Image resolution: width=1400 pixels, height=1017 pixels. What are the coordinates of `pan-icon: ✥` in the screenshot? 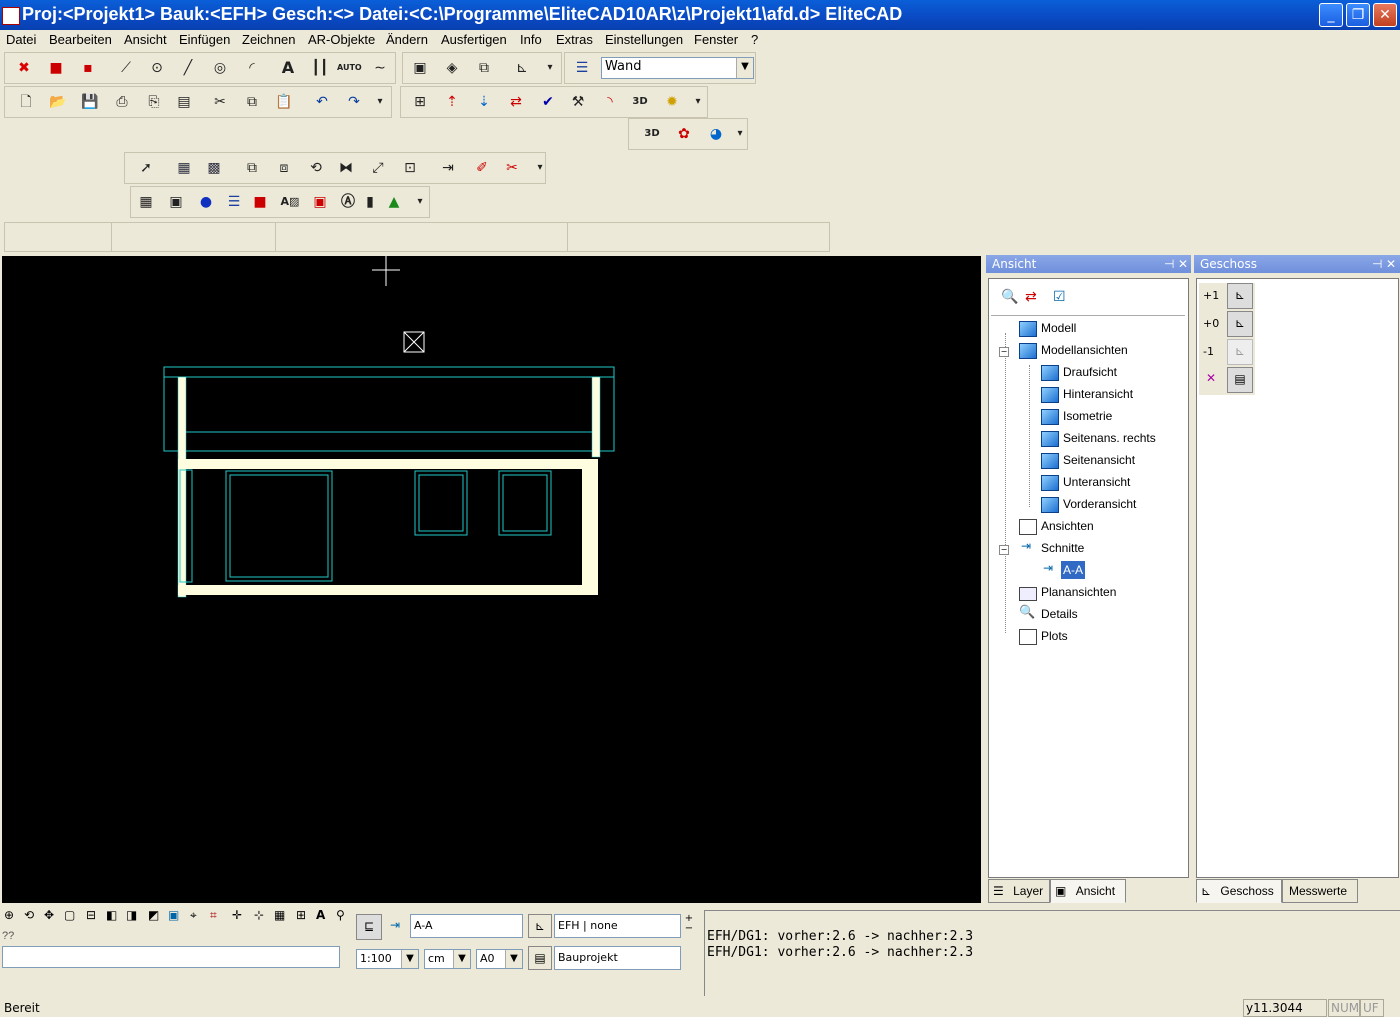 It's located at (49, 915).